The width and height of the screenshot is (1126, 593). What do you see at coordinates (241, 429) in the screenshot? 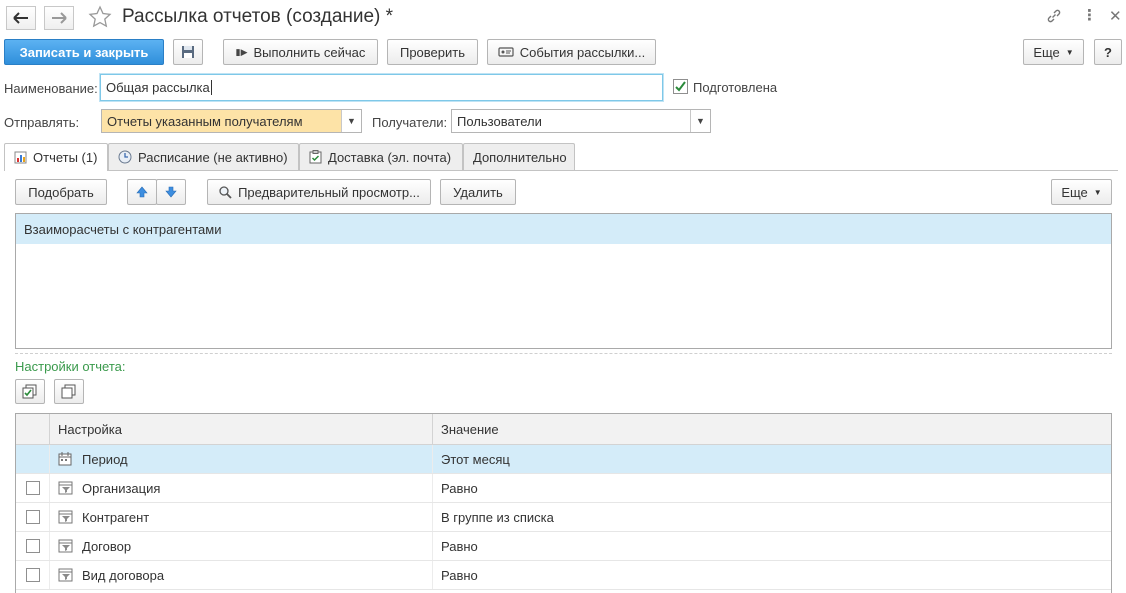
I see `header-setting: Настройка` at bounding box center [241, 429].